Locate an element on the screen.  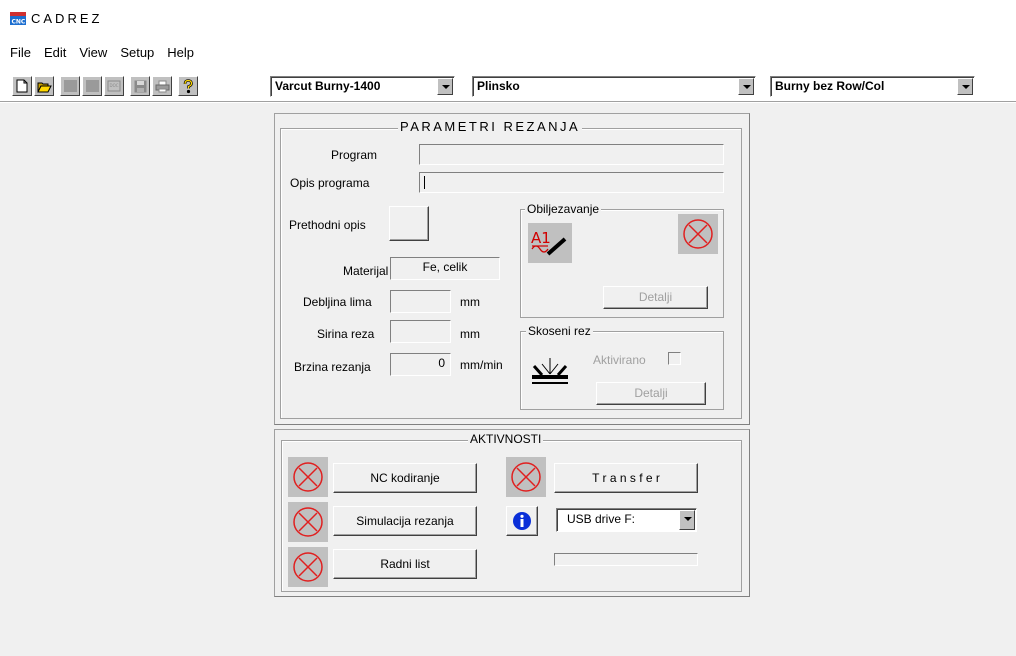
marker-icon: A1 is located at coordinates (550, 243).